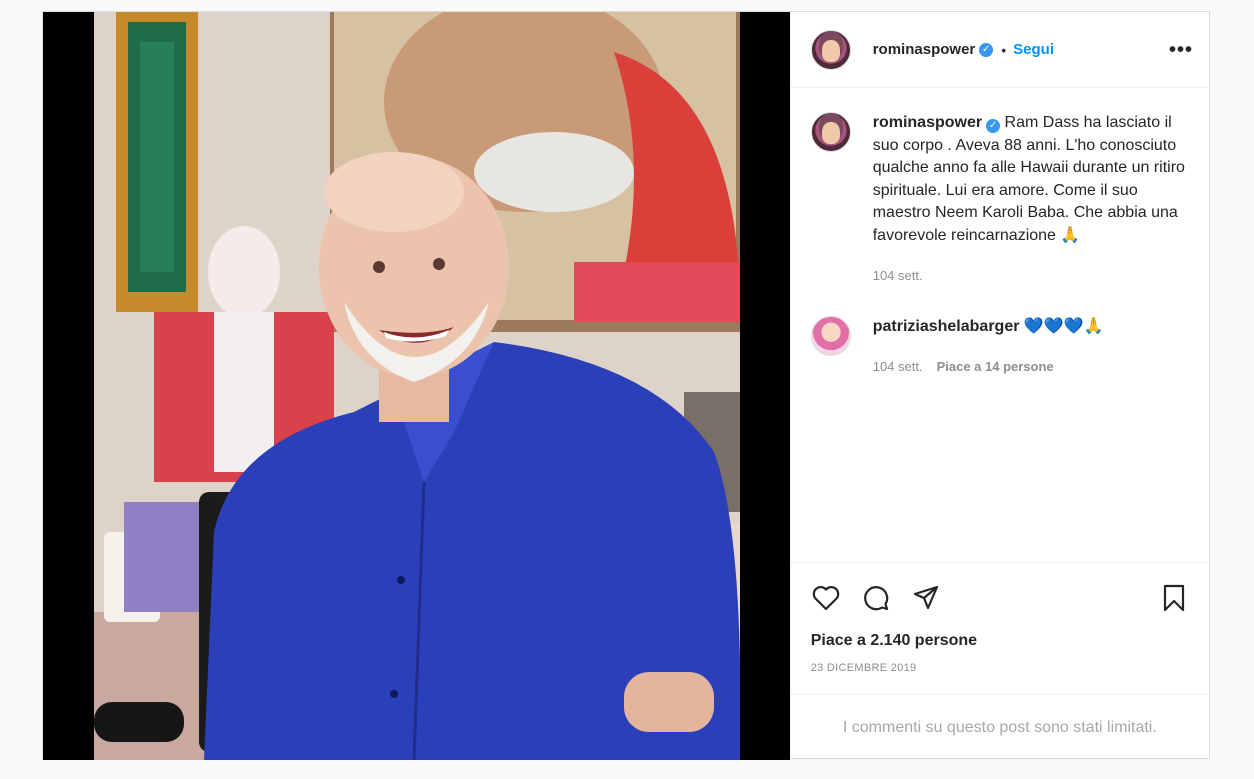  Describe the element at coordinates (1033, 49) in the screenshot. I see `follow-button: Segui` at that location.